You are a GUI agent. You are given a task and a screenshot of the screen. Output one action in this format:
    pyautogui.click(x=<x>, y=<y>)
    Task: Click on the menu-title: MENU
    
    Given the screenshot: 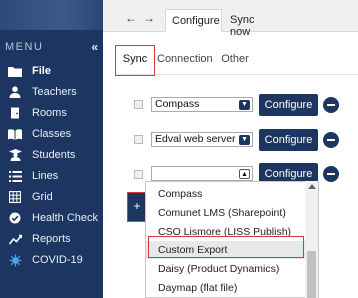 What is the action you would take?
    pyautogui.click(x=24, y=47)
    